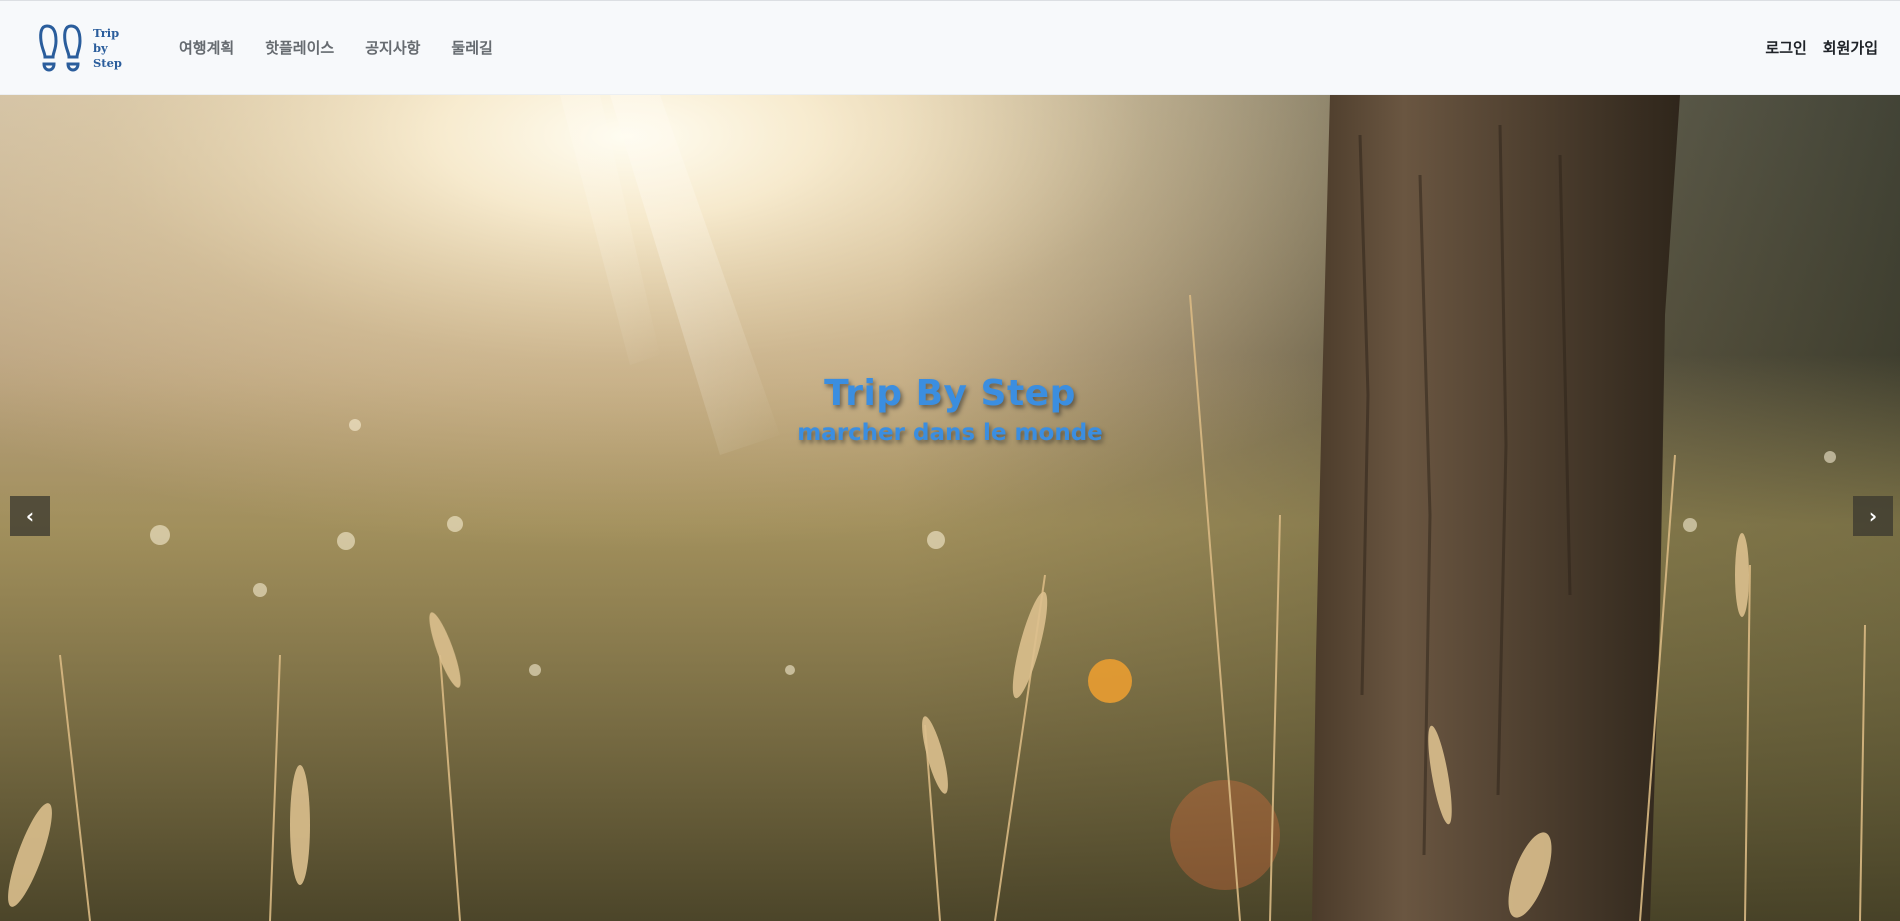 Image resolution: width=1900 pixels, height=921 pixels. What do you see at coordinates (107, 63) in the screenshot?
I see `logo-line-step: Step` at bounding box center [107, 63].